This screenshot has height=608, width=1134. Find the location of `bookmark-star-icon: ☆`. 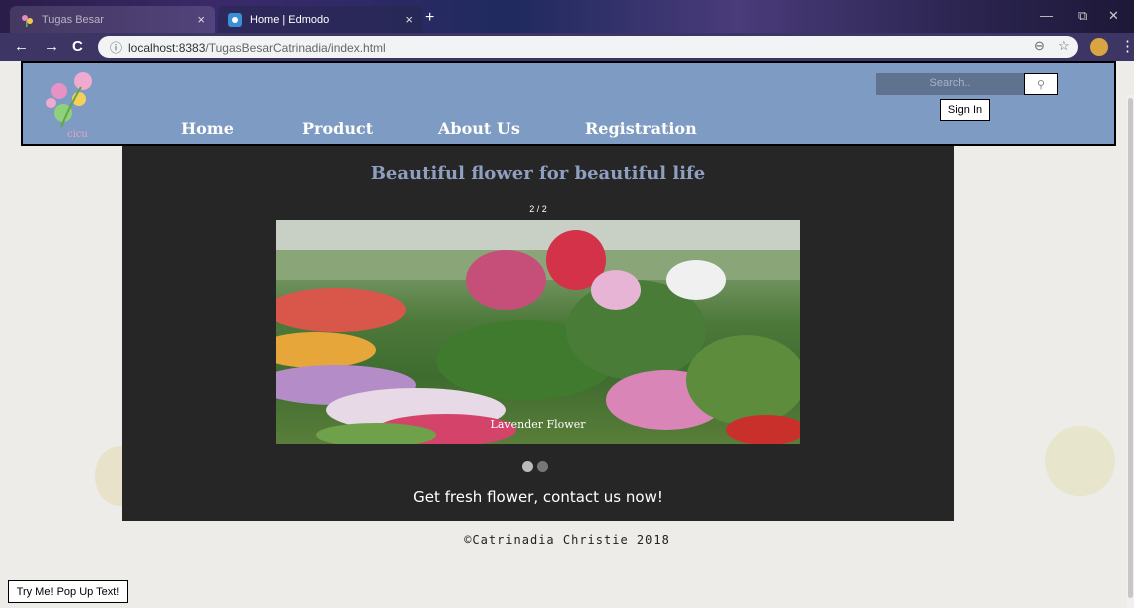

bookmark-star-icon: ☆ is located at coordinates (1064, 46).